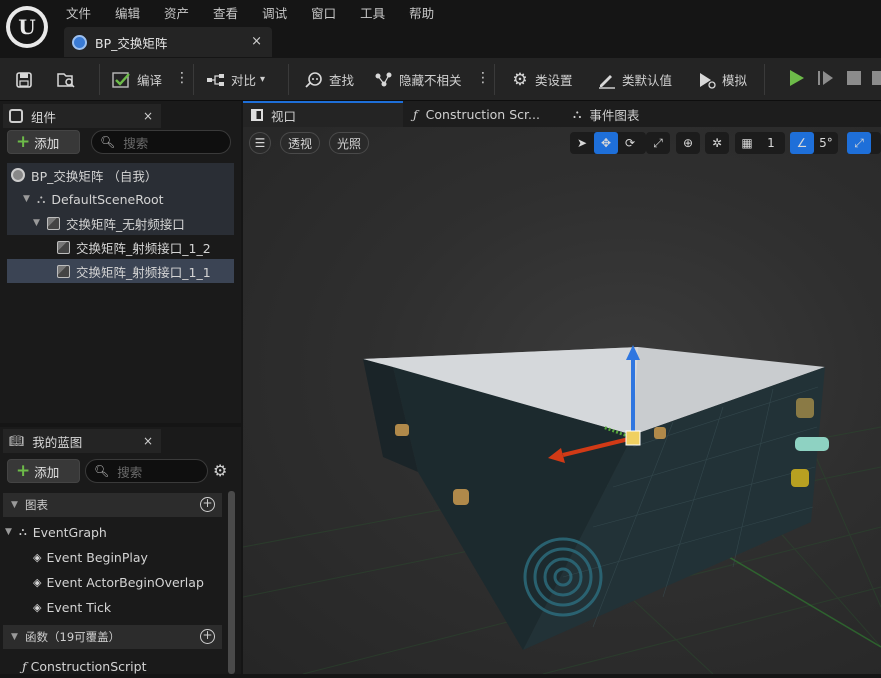 Image resolution: width=881 pixels, height=678 pixels. What do you see at coordinates (430, 80) in the screenshot?
I see `hide-unrelated-label: 隐藏不相关` at bounding box center [430, 80].